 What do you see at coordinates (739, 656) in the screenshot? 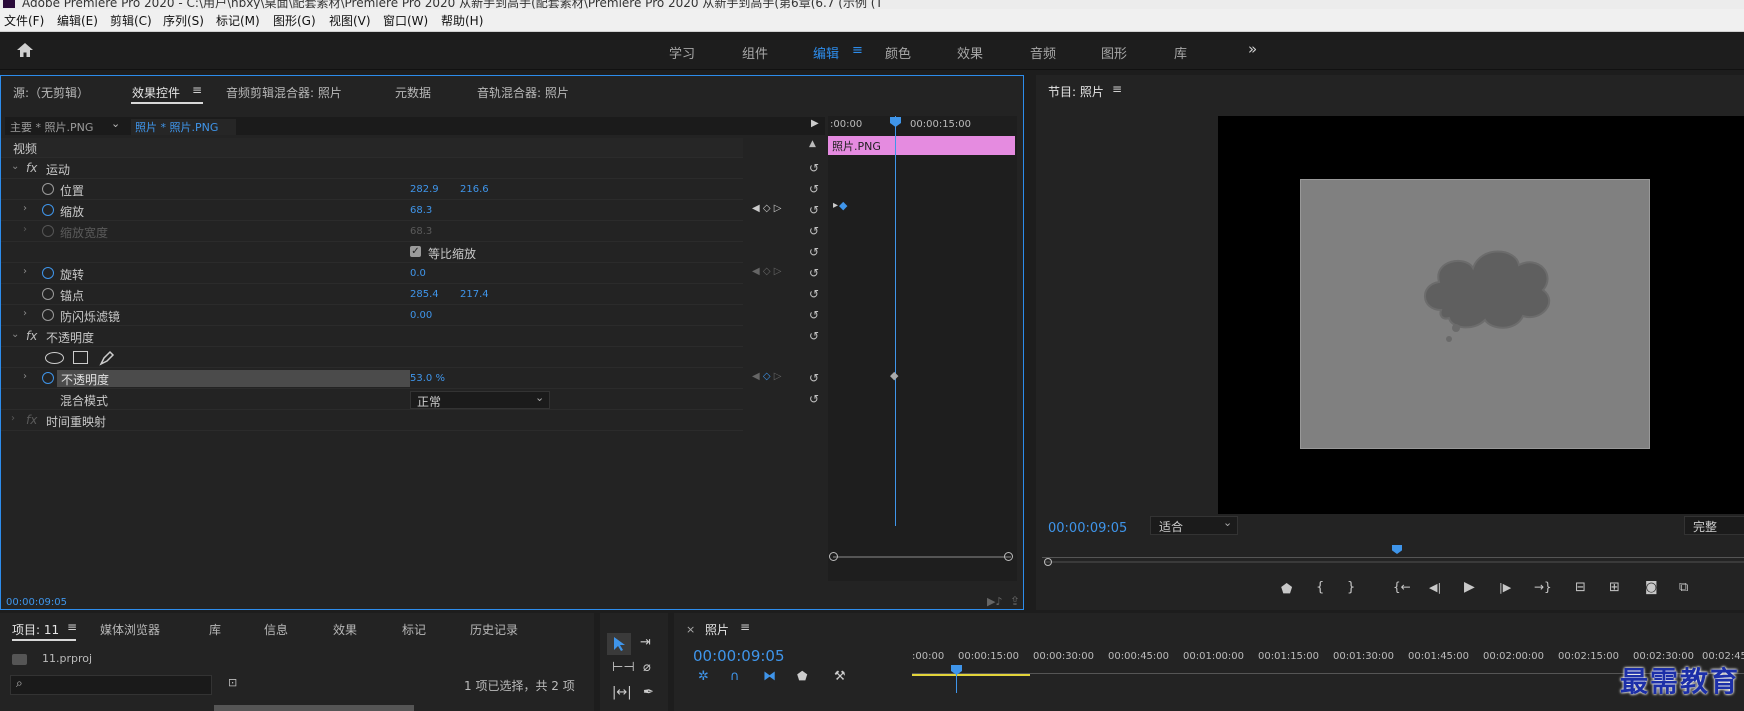
I see `timeline-timecode: 00:00:09:05` at bounding box center [739, 656].